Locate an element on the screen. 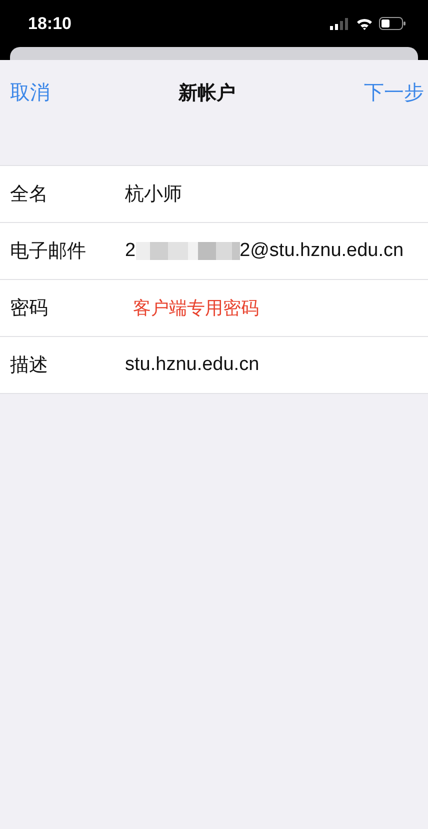 This screenshot has width=428, height=829. status-time: 18:10 is located at coordinates (50, 24).